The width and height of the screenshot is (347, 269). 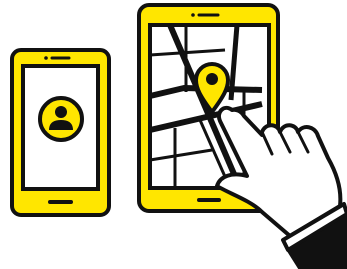 I want to click on tablet-camera, so click(x=193, y=15).